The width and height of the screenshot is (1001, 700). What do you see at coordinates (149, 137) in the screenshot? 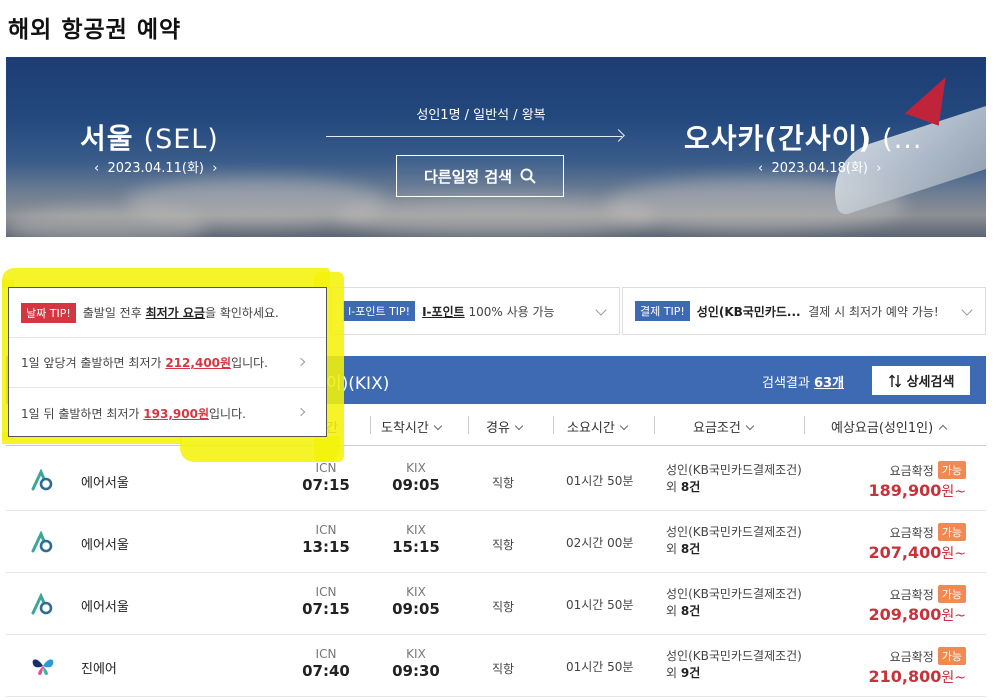
I see `origin-city: 서울 (SEL)` at bounding box center [149, 137].